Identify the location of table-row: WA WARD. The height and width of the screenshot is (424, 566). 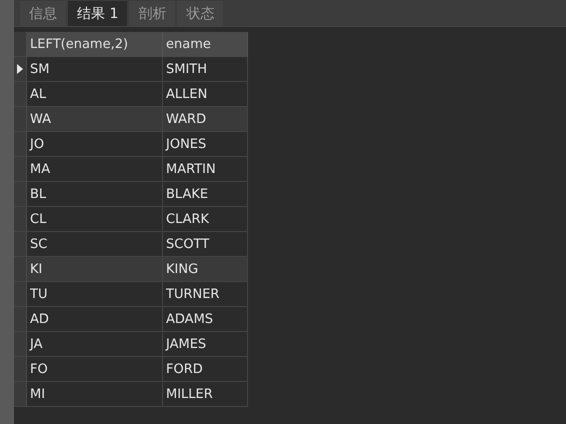
(131, 119).